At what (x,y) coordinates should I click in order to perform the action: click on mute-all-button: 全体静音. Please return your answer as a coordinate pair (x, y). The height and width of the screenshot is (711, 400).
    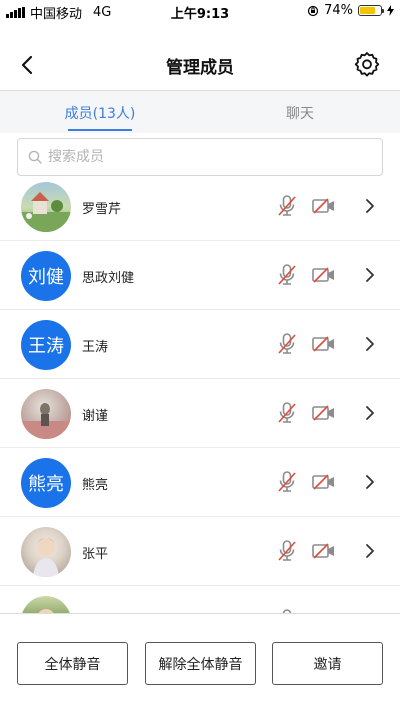
    Looking at the image, I should click on (72, 663).